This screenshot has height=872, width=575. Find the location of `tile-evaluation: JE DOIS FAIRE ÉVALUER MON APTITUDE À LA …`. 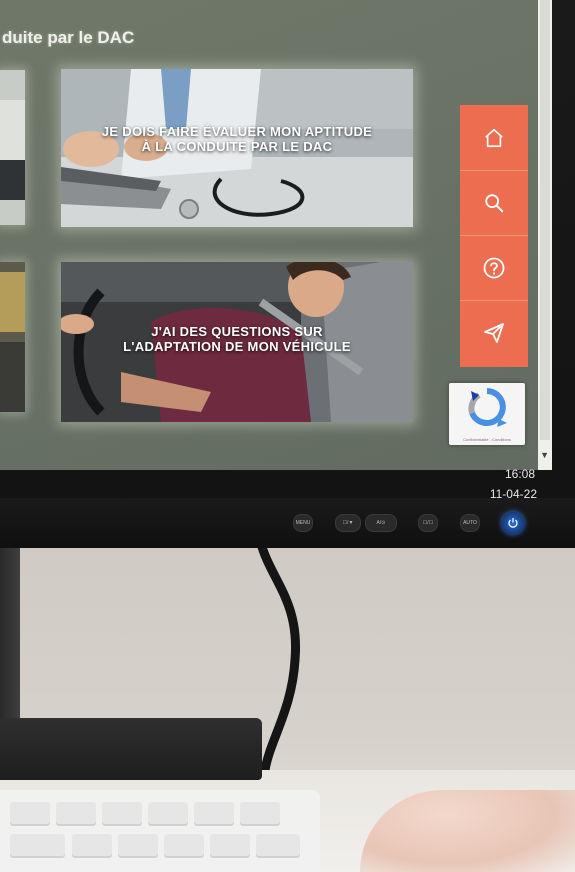

tile-evaluation: JE DOIS FAIRE ÉVALUER MON APTITUDE À LA … is located at coordinates (237, 148).